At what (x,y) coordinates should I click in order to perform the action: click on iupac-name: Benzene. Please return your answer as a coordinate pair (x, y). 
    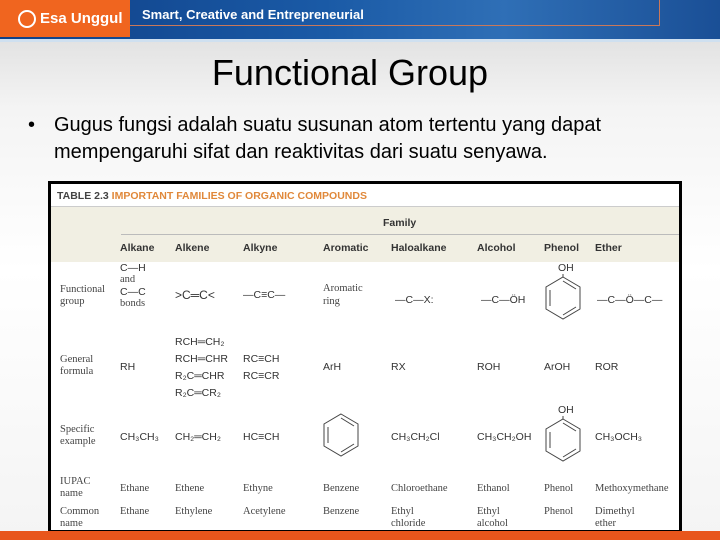
    Looking at the image, I should click on (341, 488).